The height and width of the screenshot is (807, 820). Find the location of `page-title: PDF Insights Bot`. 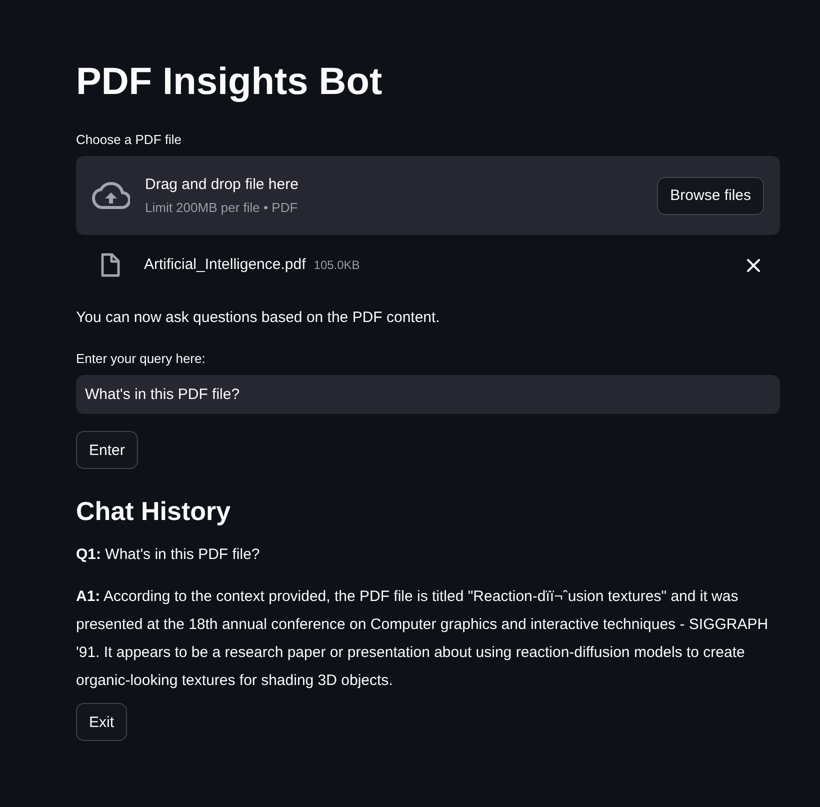

page-title: PDF Insights Bot is located at coordinates (229, 82).